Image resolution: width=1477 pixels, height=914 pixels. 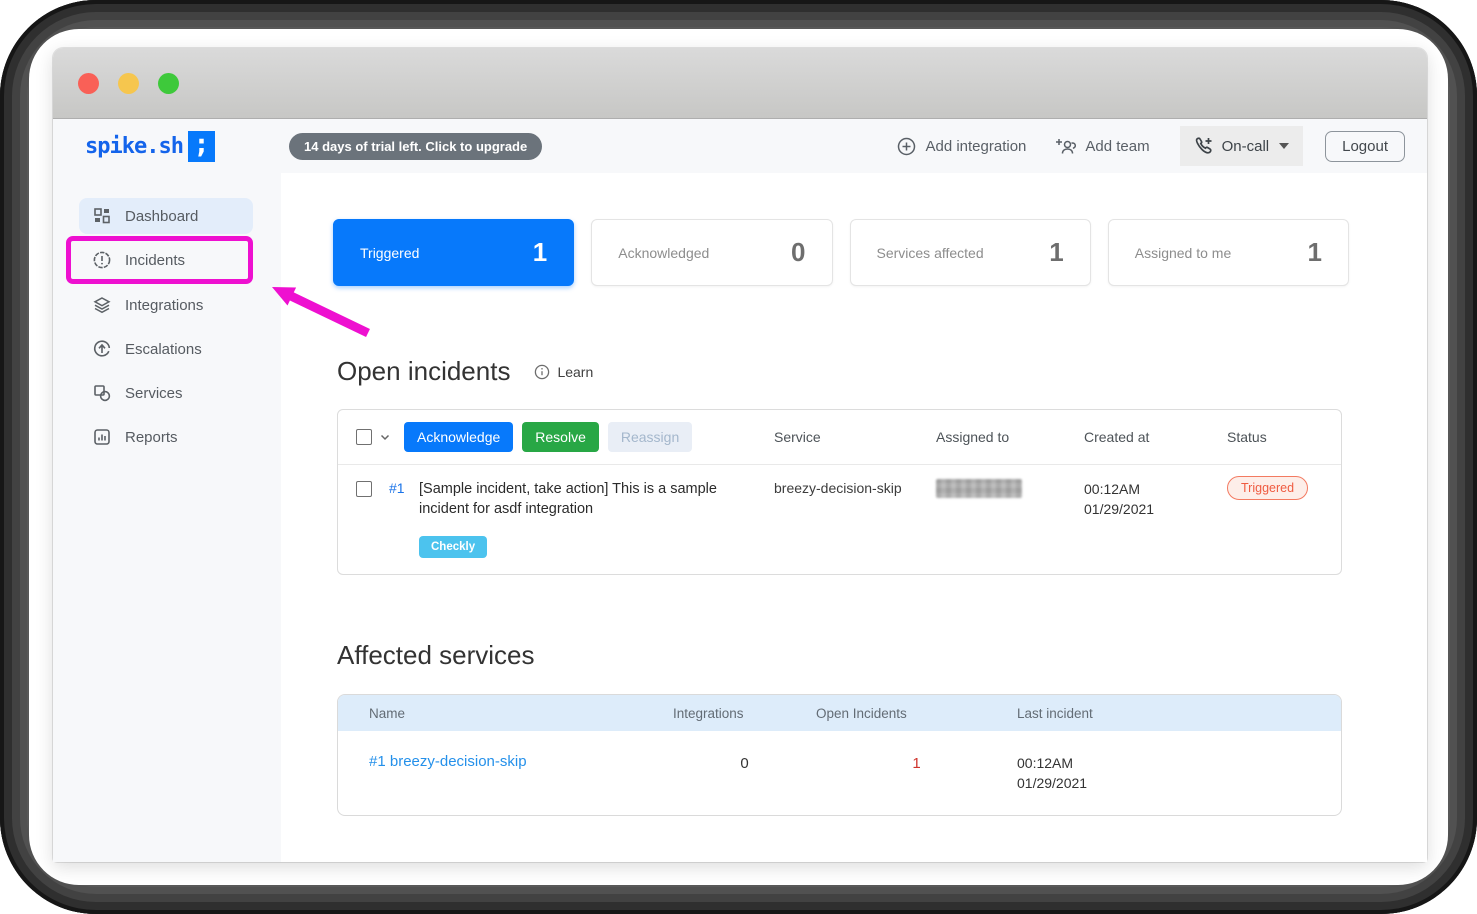 I want to click on logout-button: Logout, so click(x=1365, y=146).